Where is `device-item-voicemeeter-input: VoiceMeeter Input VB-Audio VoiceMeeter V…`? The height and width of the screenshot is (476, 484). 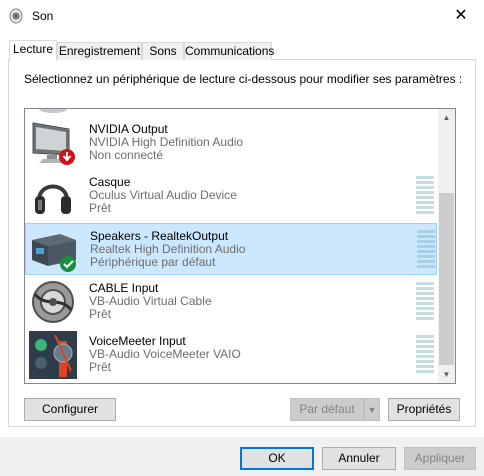 device-item-voicemeeter-input: VoiceMeeter Input VB-Audio VoiceMeeter V… is located at coordinates (231, 355).